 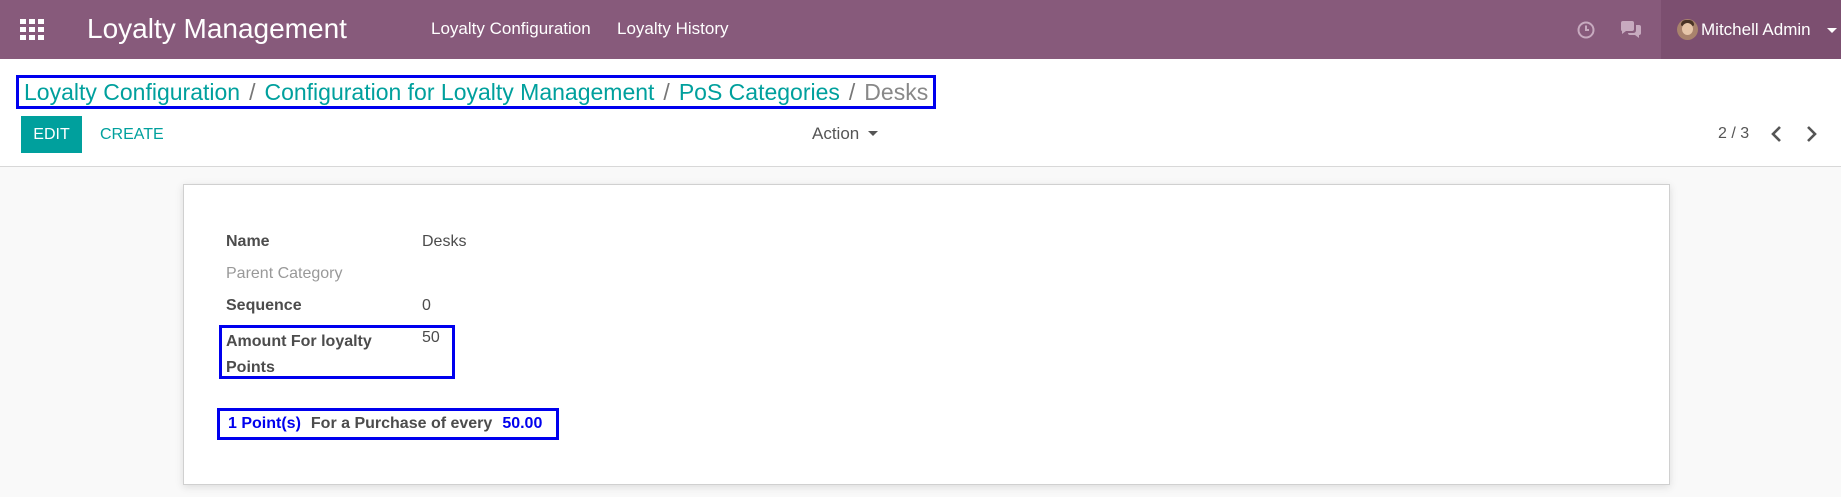 What do you see at coordinates (299, 354) in the screenshot?
I see `amount-for-loyalty-points-label: Amount For loyalty Points` at bounding box center [299, 354].